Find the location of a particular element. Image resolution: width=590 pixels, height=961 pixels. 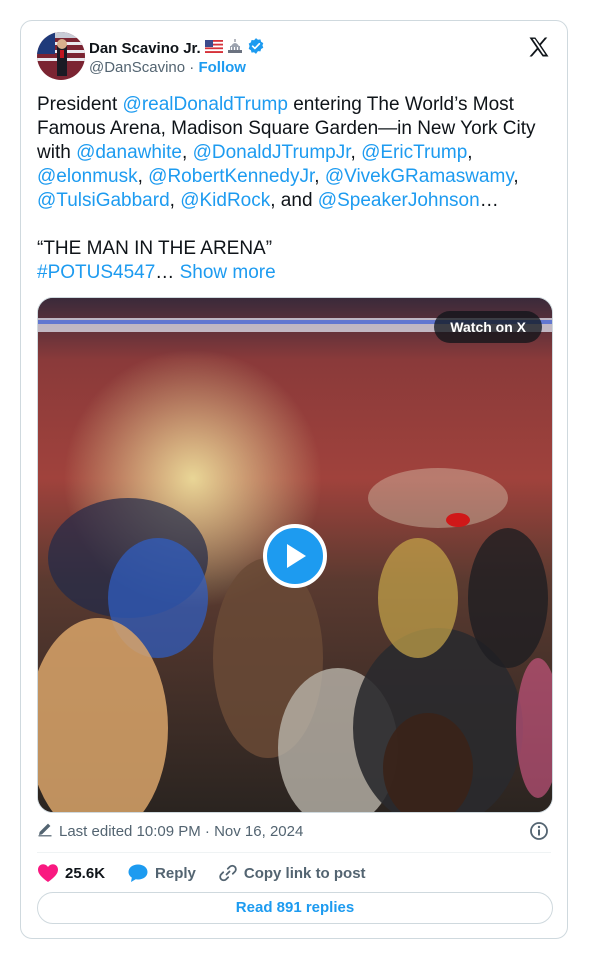

read-replies-button: Read 891 replies is located at coordinates (295, 908).